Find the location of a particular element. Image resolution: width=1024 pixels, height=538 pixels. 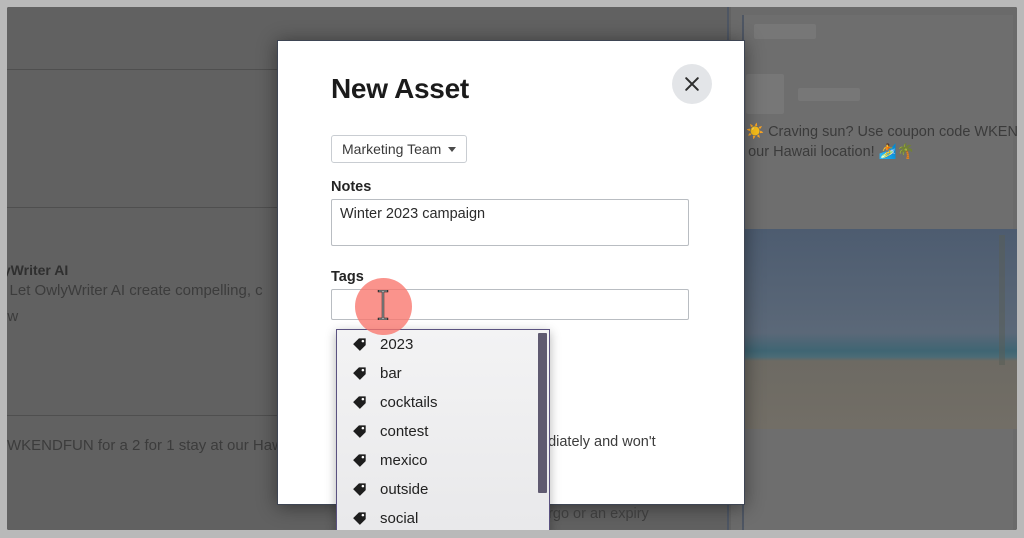

tag-option-label: contest is located at coordinates (404, 431).